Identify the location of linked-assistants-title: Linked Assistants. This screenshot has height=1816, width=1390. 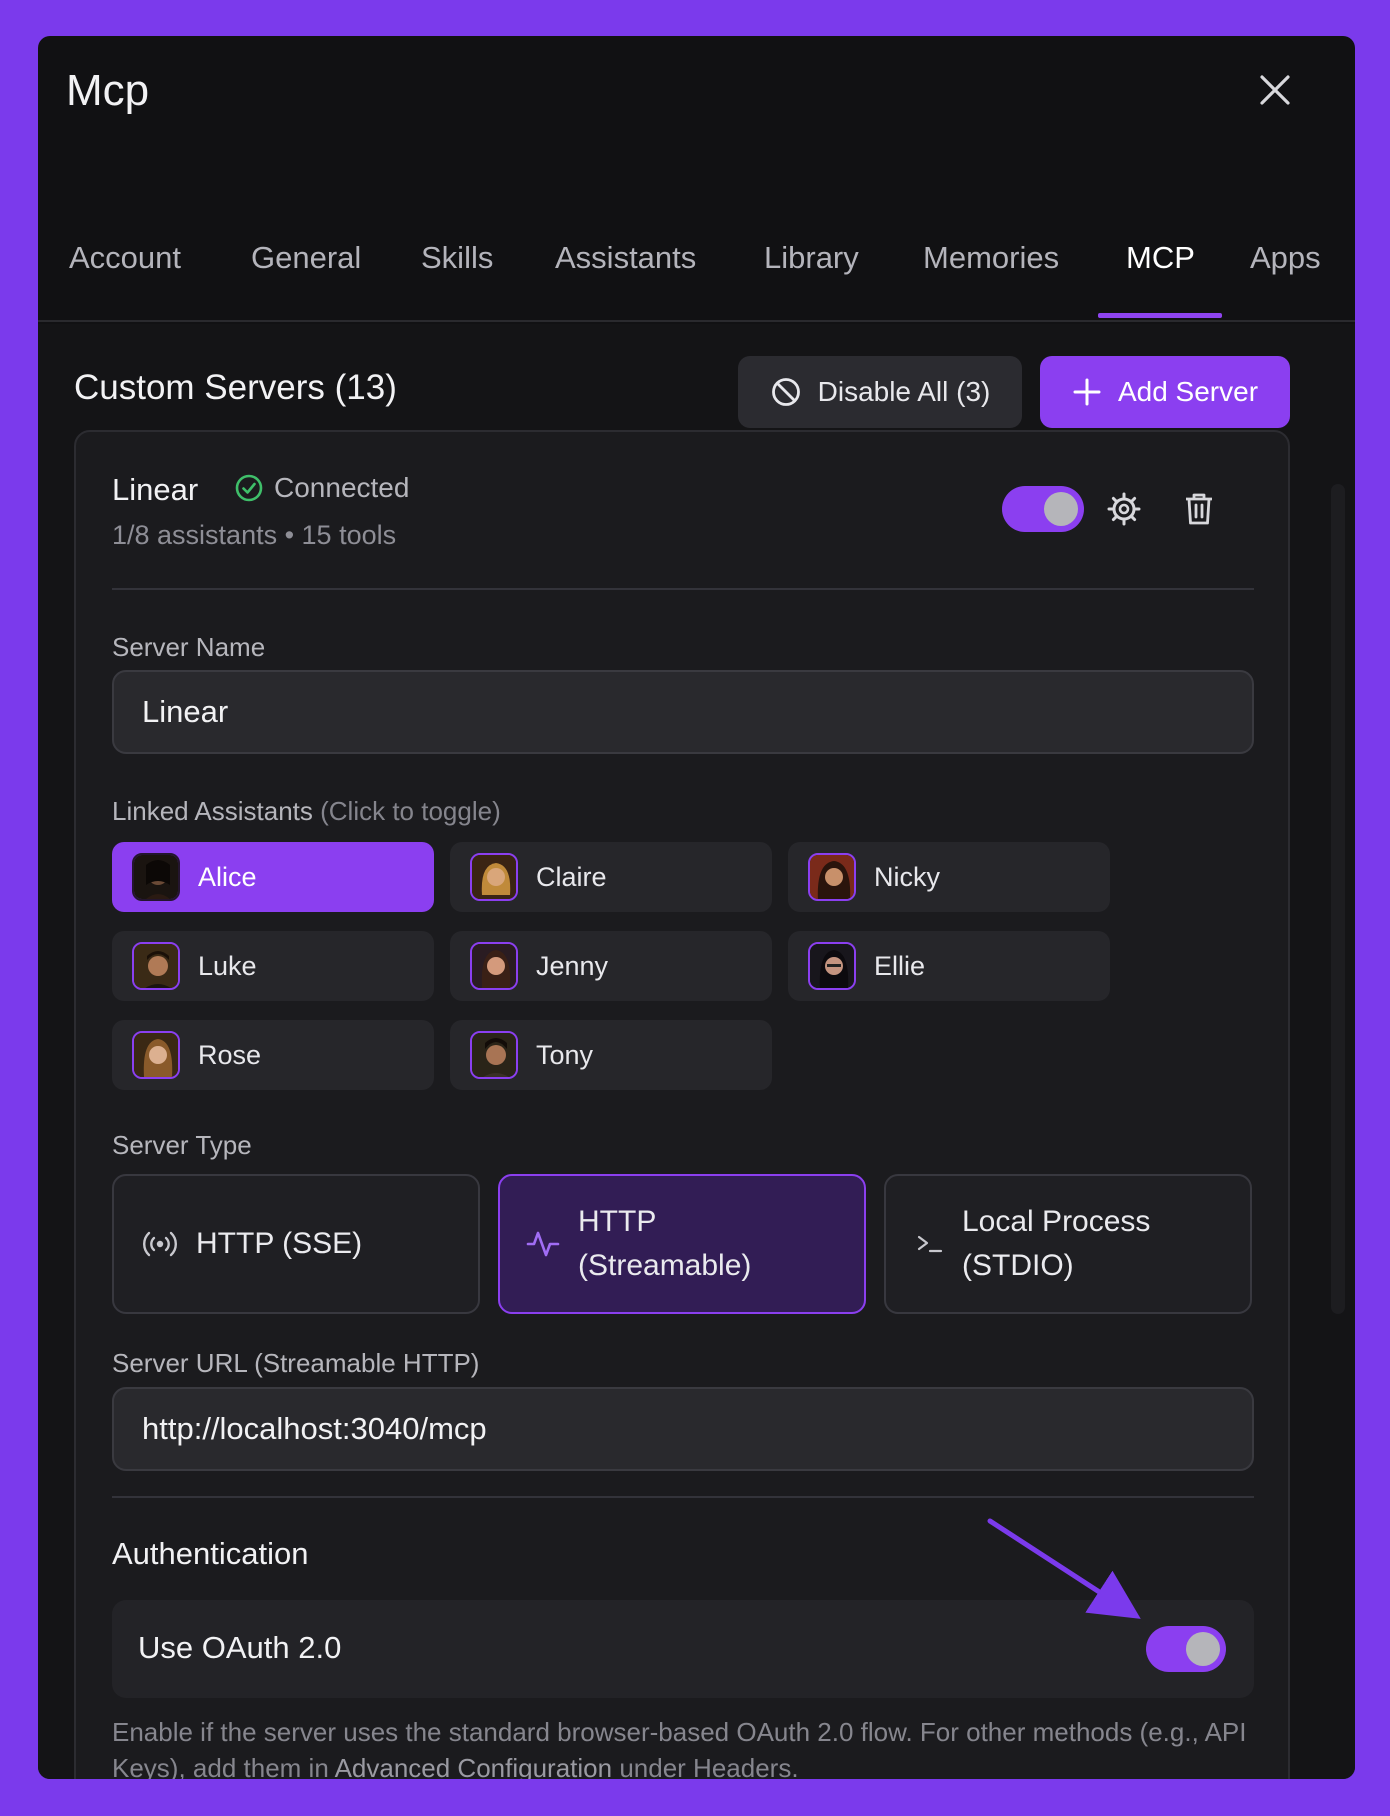
(212, 811).